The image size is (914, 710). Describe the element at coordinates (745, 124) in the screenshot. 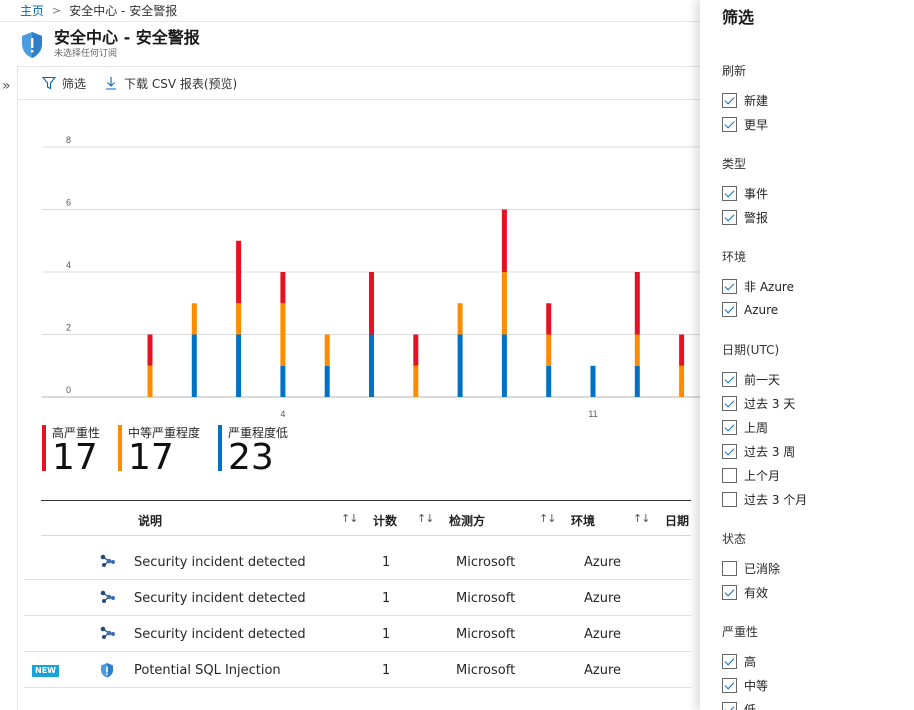

I see `filter-checkbox: 更早` at that location.